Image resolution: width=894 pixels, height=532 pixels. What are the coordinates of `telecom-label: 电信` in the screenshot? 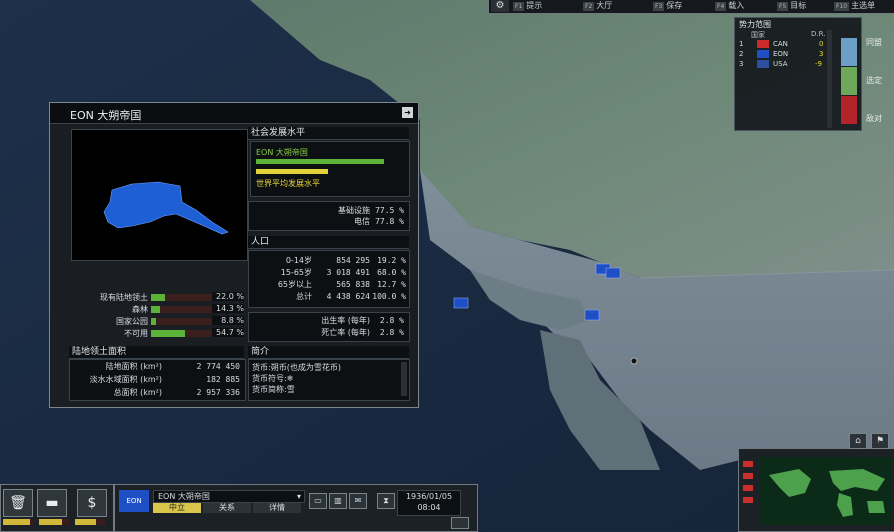 It's located at (362, 221).